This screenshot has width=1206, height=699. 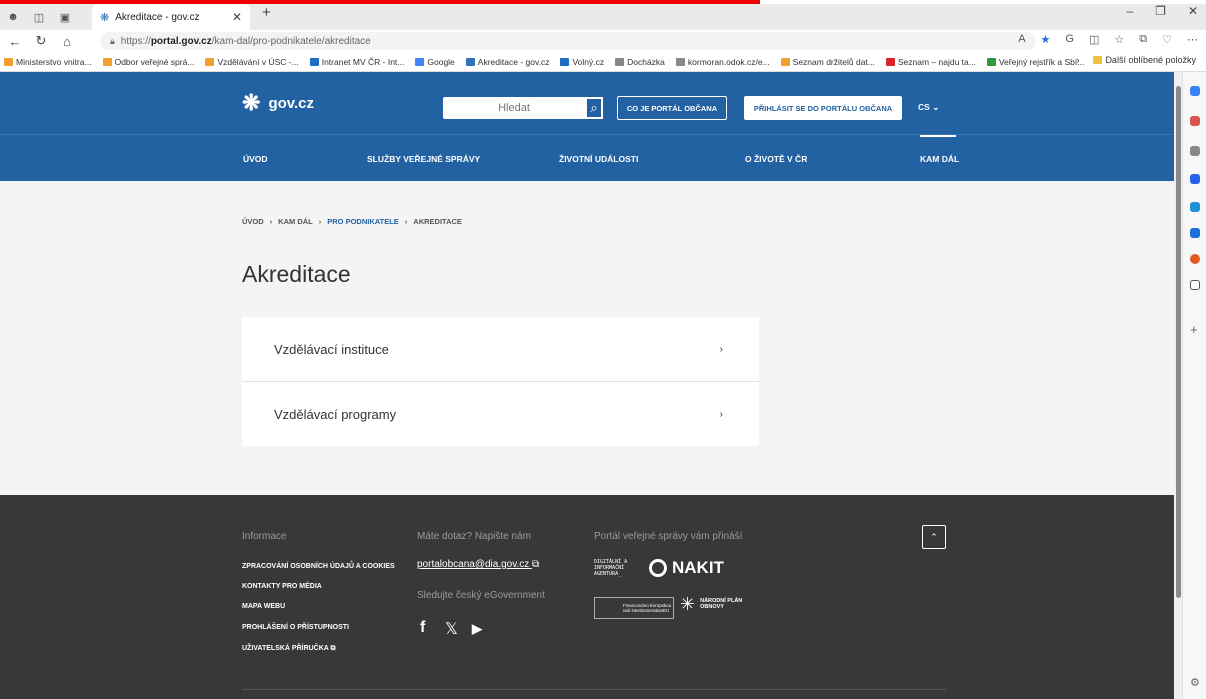 What do you see at coordinates (1119, 39) in the screenshot?
I see `favorites-icon: ☆` at bounding box center [1119, 39].